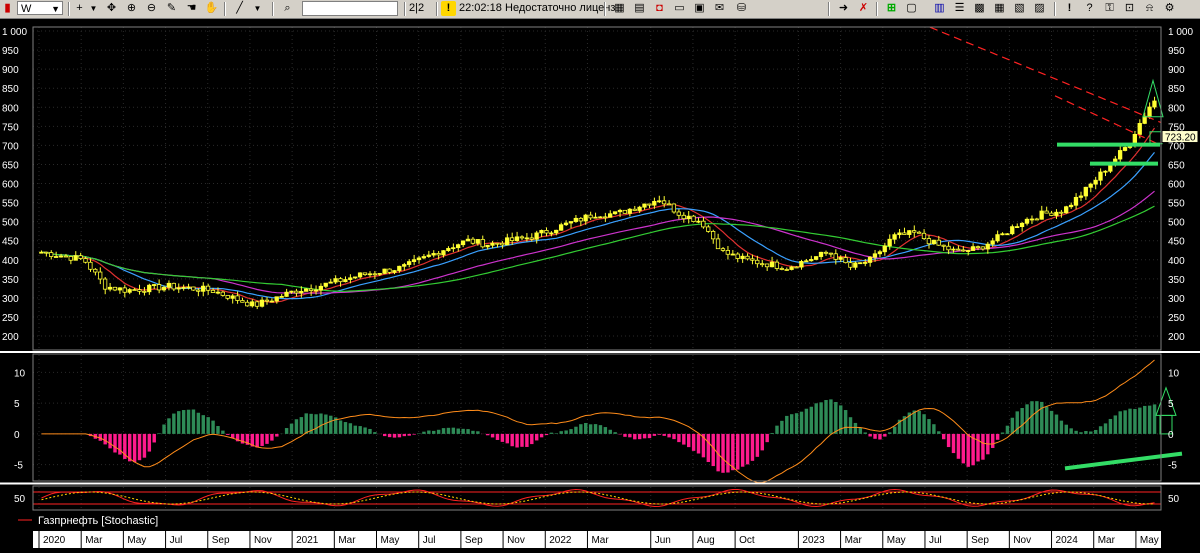  Describe the element at coordinates (287, 8) in the screenshot. I see `search-icon: ⌕` at that location.